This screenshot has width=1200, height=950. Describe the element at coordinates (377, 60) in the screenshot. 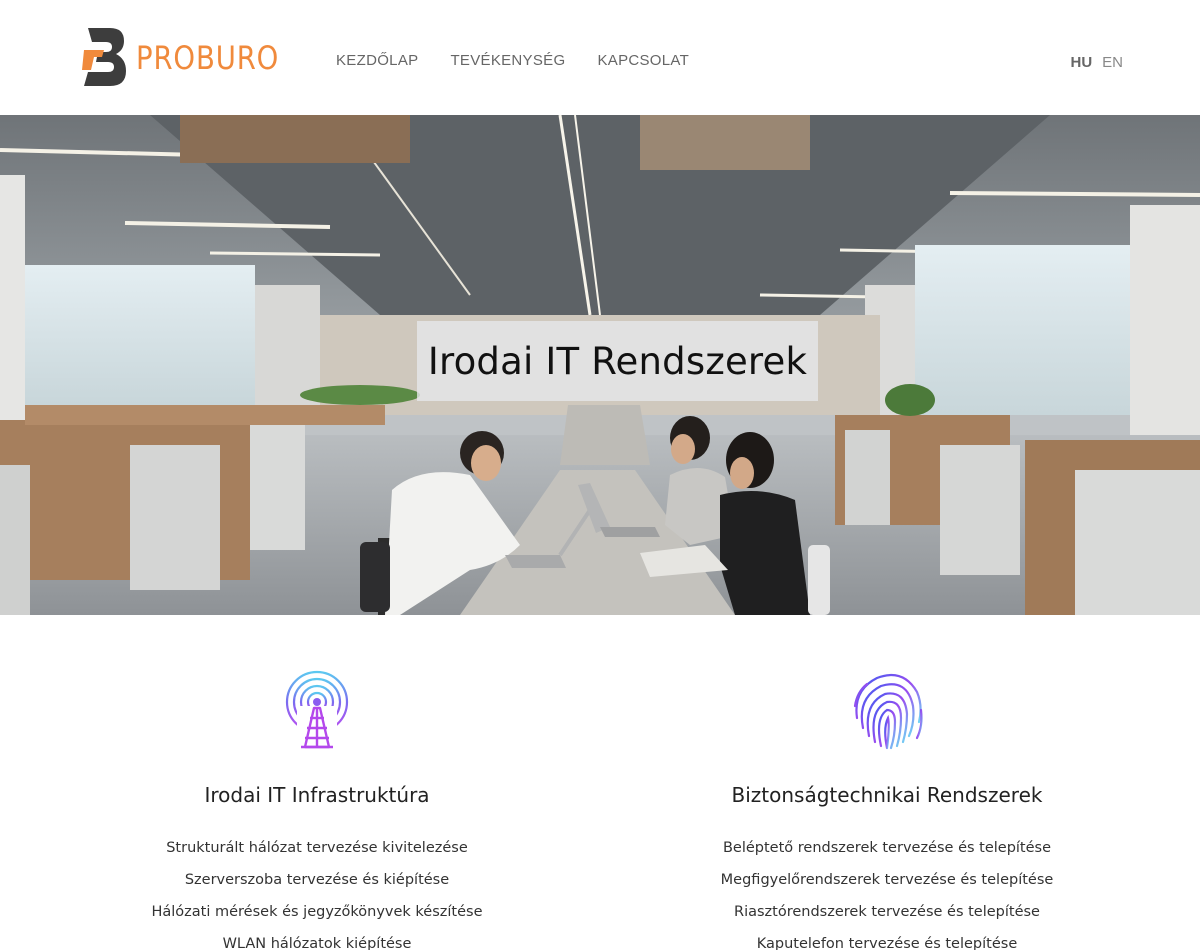

I see `nav-item-home: KEZDŐLAP` at that location.